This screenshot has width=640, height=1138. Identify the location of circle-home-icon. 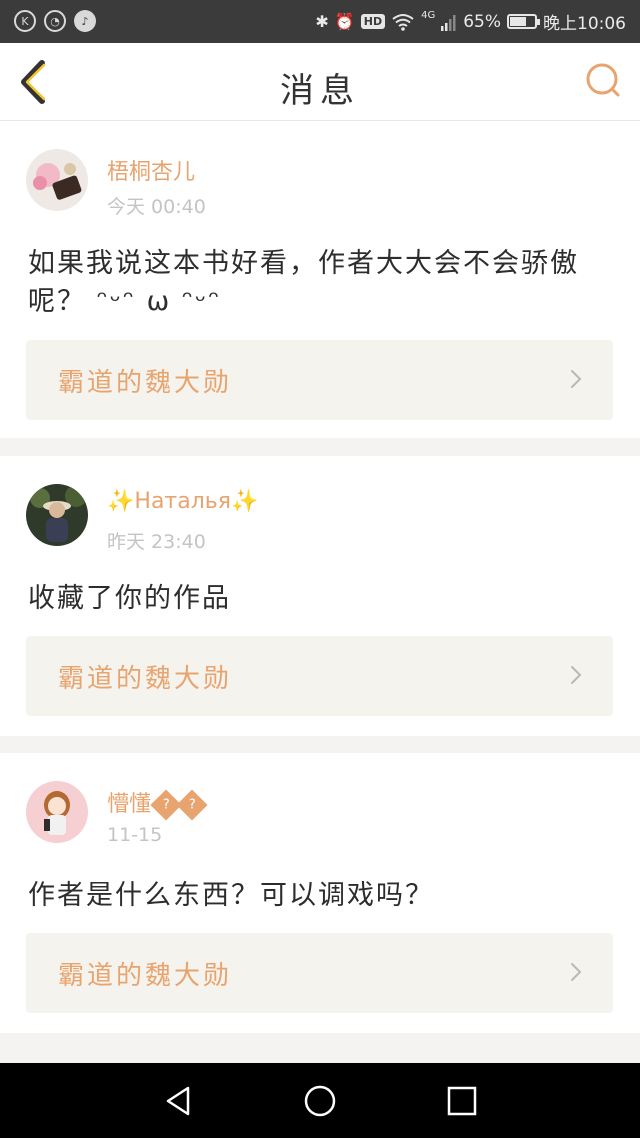
(320, 1101).